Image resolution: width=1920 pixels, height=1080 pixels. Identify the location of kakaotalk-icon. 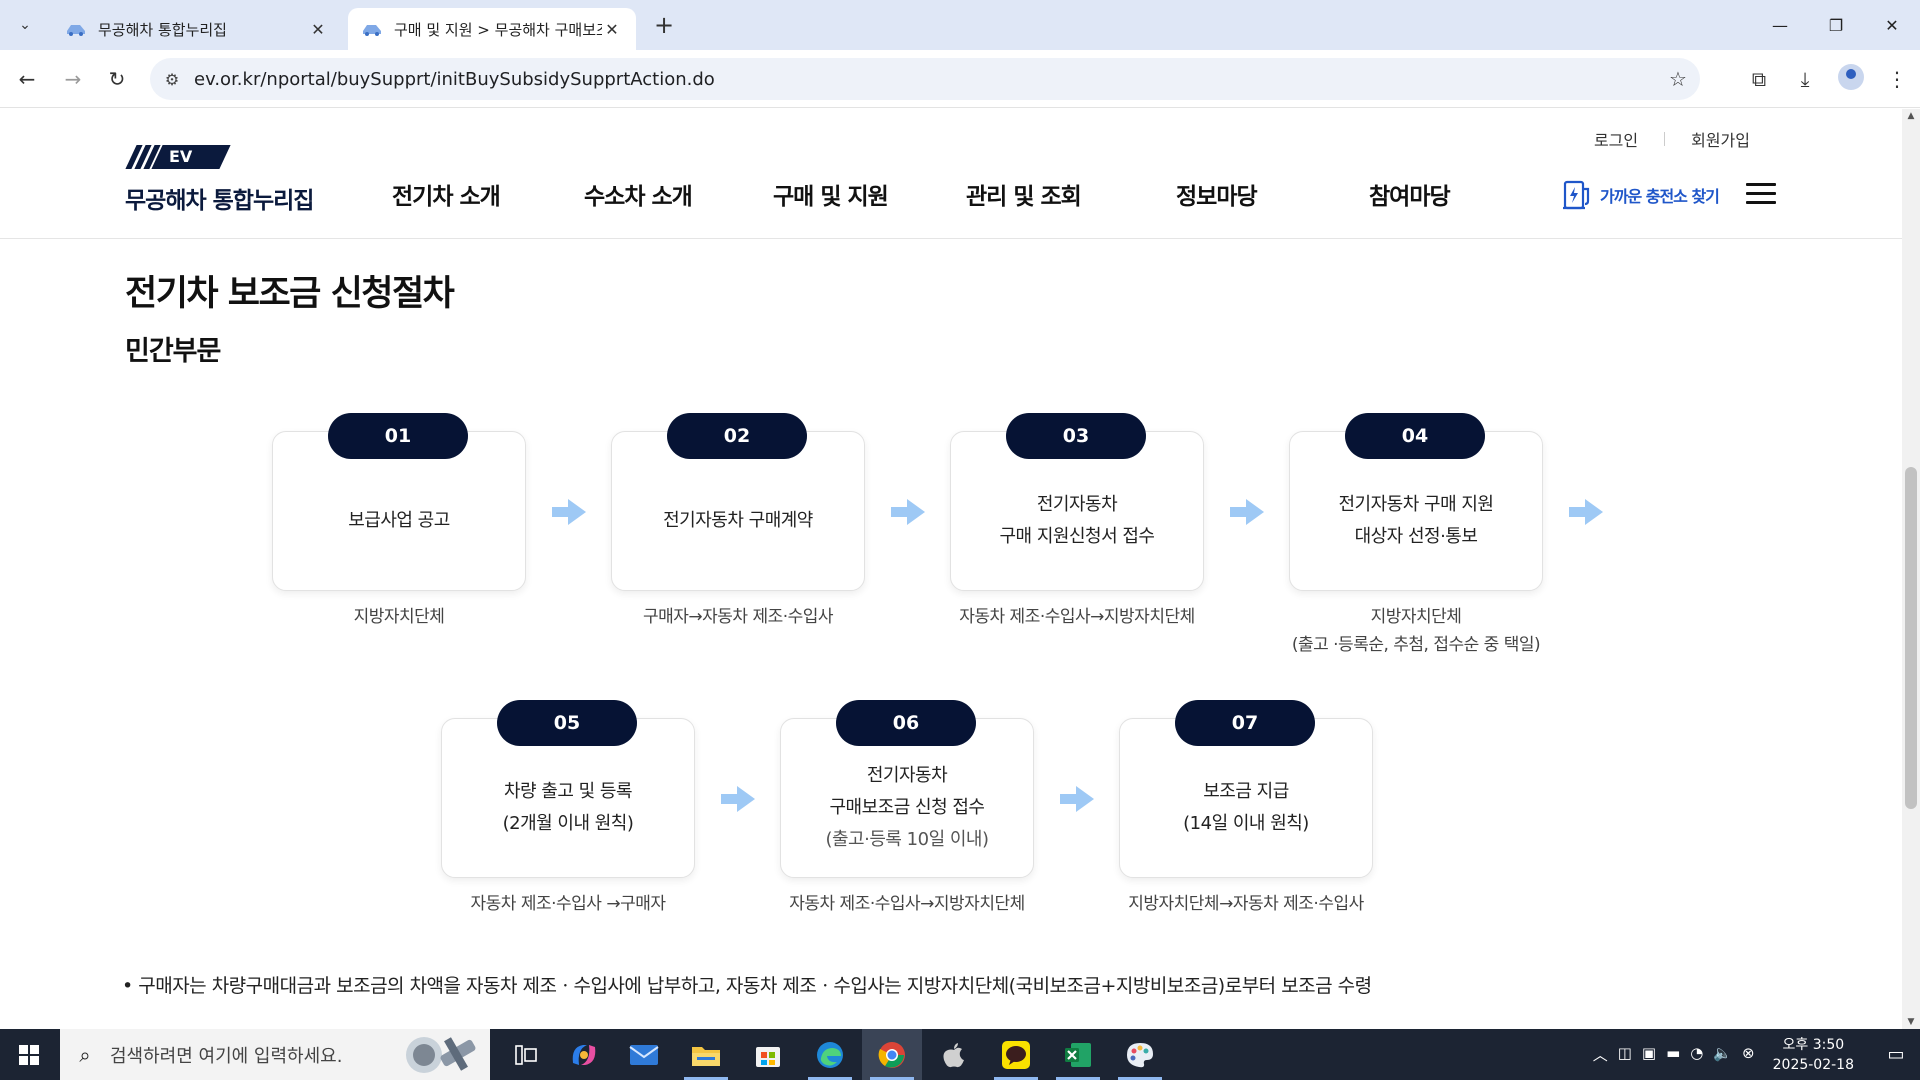
(1016, 1054).